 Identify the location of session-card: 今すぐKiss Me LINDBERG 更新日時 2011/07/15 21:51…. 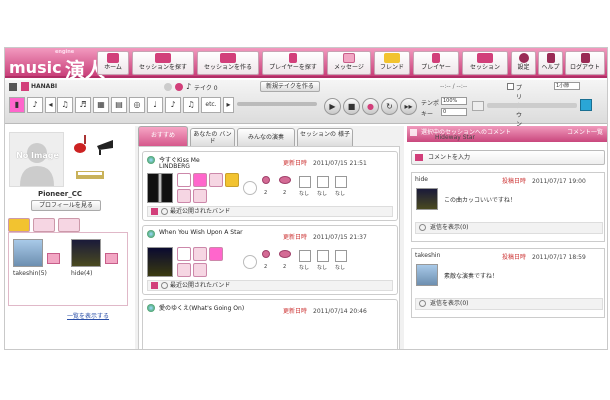
(270, 186).